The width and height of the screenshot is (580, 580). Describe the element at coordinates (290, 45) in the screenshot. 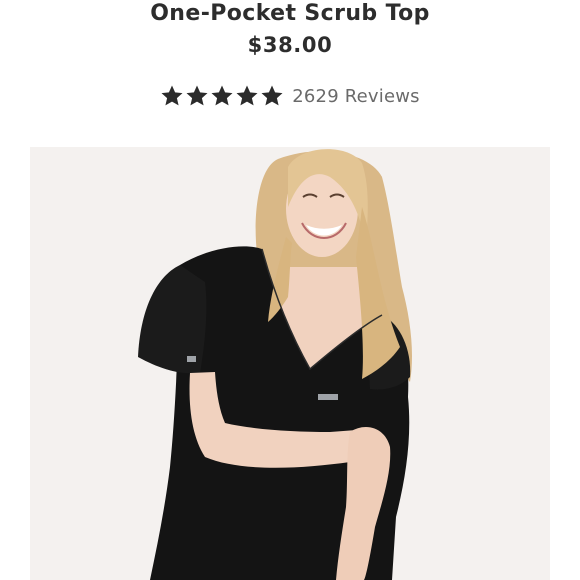

I see `product-price: $38.00` at that location.